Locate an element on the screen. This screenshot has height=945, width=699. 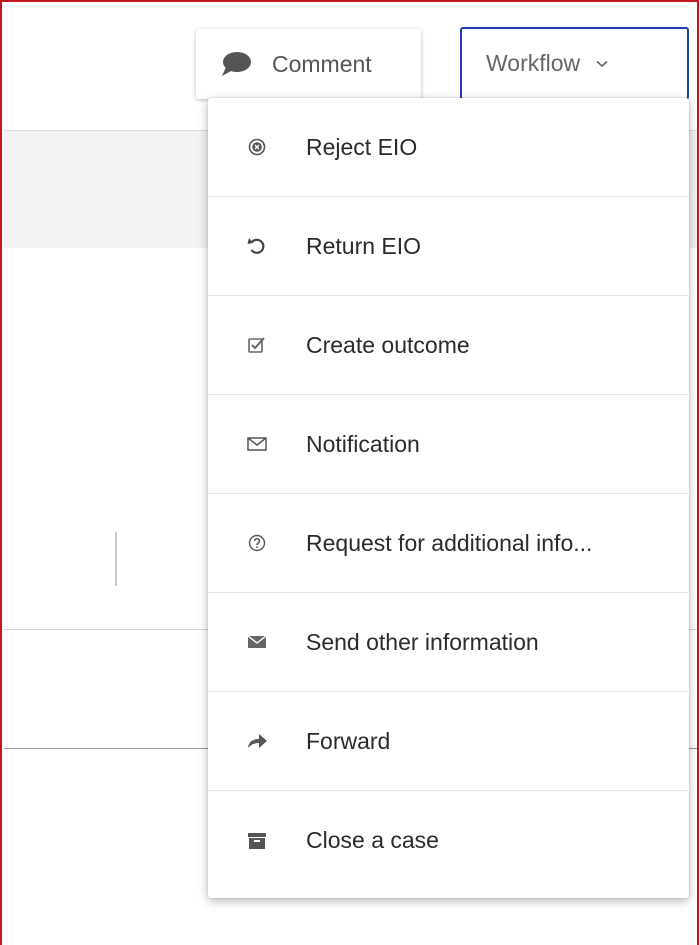
comment-button: Comment is located at coordinates (308, 64).